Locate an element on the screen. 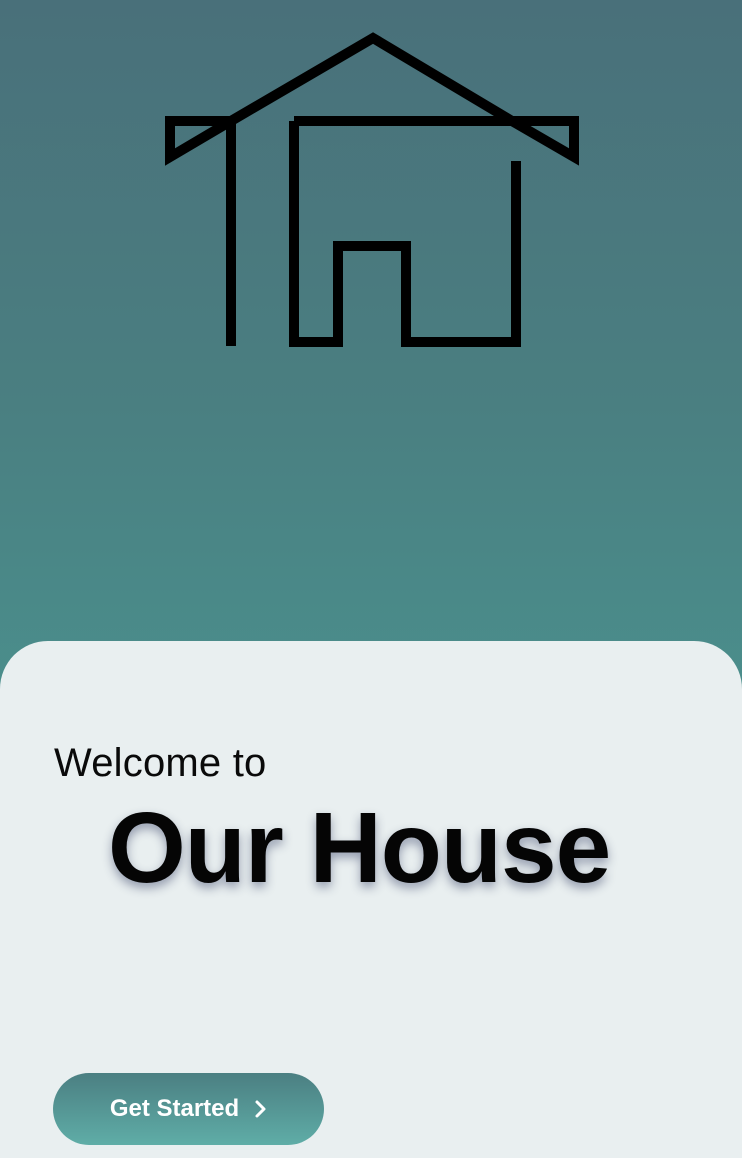 This screenshot has height=1158, width=742. get-started-label: Get Started is located at coordinates (174, 1108).